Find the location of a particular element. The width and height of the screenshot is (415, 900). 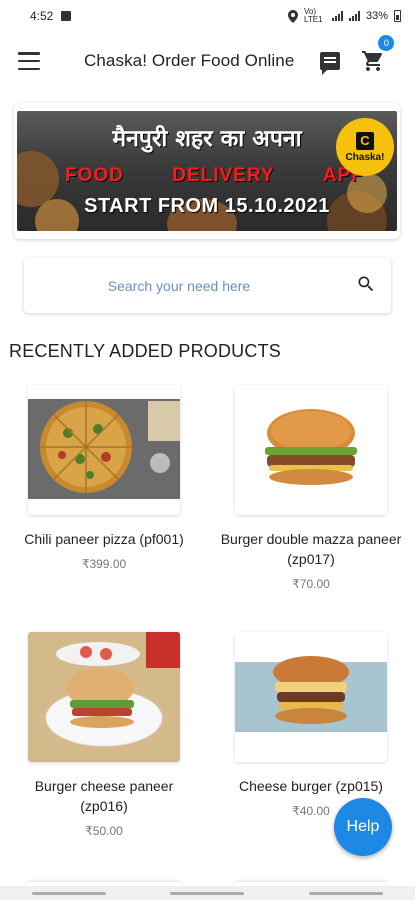

chat-icon is located at coordinates (330, 63).